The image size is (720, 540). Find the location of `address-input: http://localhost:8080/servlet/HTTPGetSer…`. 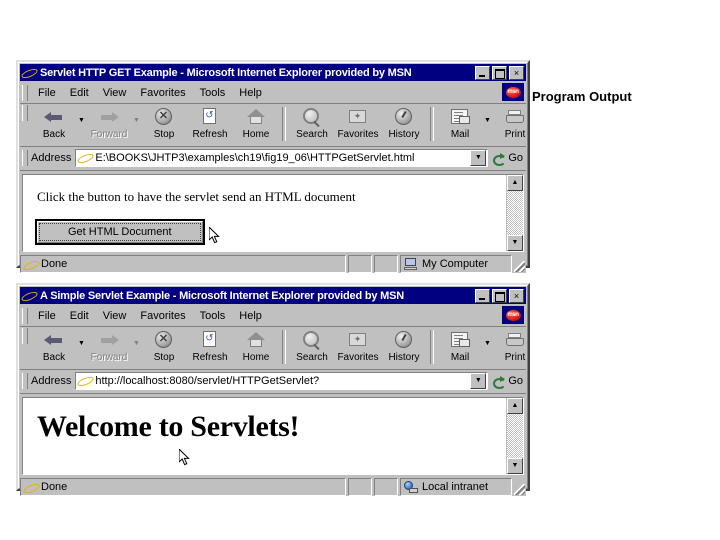

address-input: http://localhost:8080/servlet/HTTPGetSer… is located at coordinates (282, 381).